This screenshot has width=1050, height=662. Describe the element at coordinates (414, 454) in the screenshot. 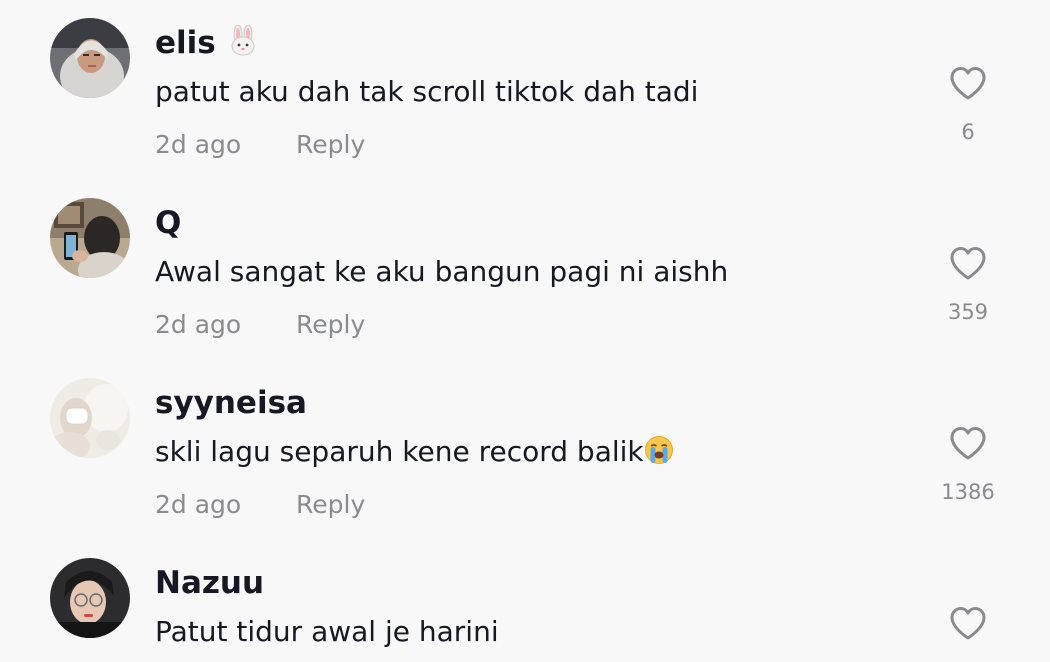

I see `comment-text: skli lagu separuh kene record balik` at that location.